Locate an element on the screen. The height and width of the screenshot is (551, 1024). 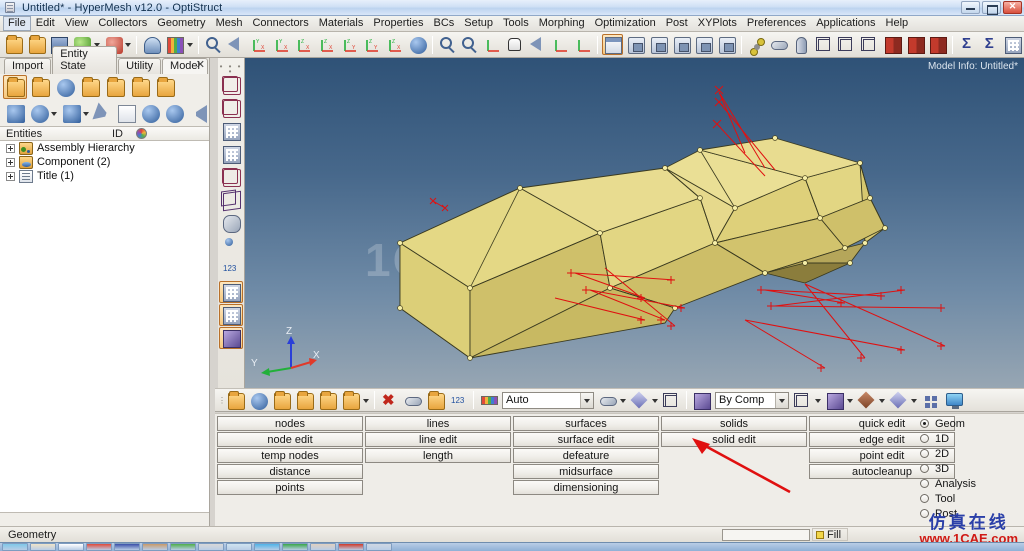
tree-item-assembly-hierarchy: Assembly Hierarchy is located at coordinates (104, 148).